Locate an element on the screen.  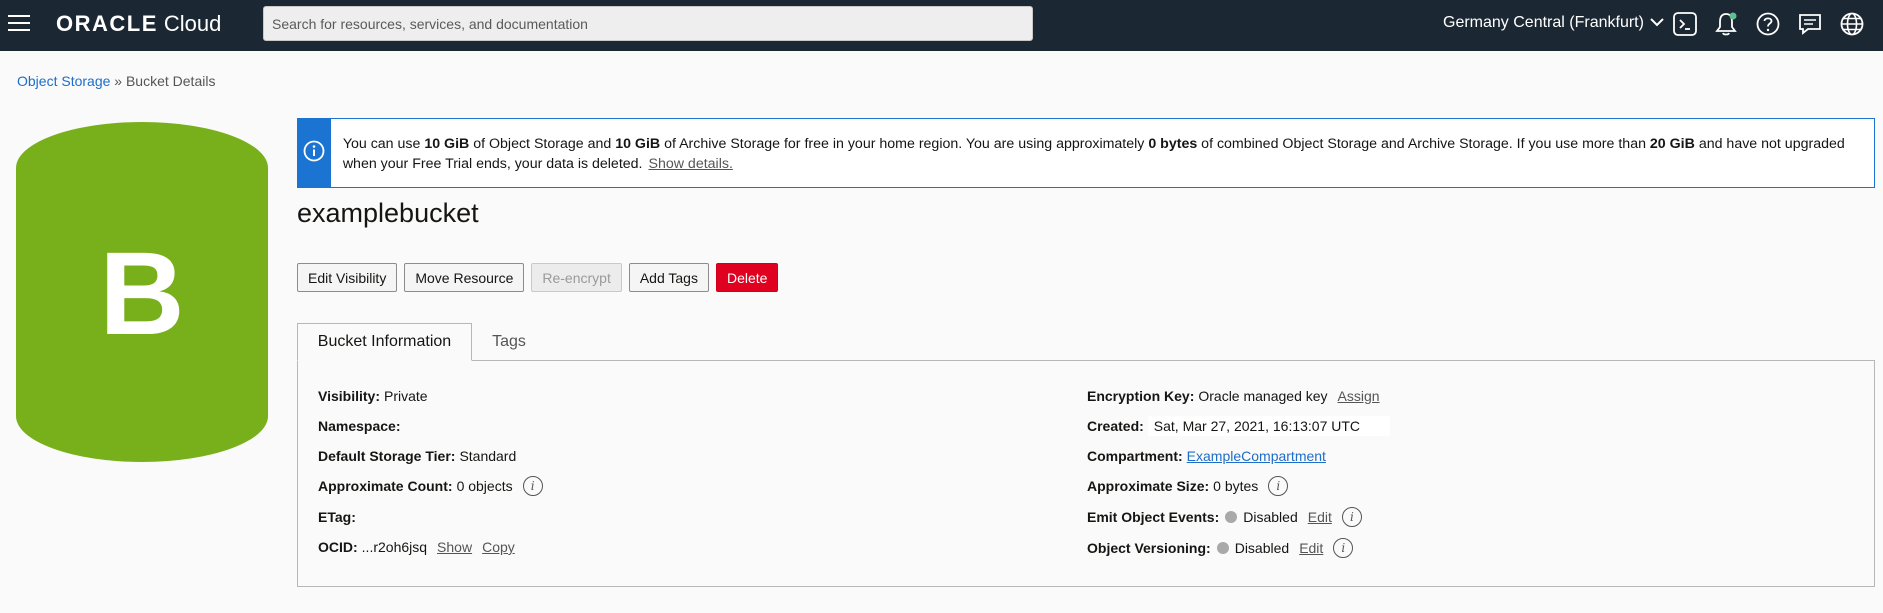
tab-tags: Tags is located at coordinates (509, 342).